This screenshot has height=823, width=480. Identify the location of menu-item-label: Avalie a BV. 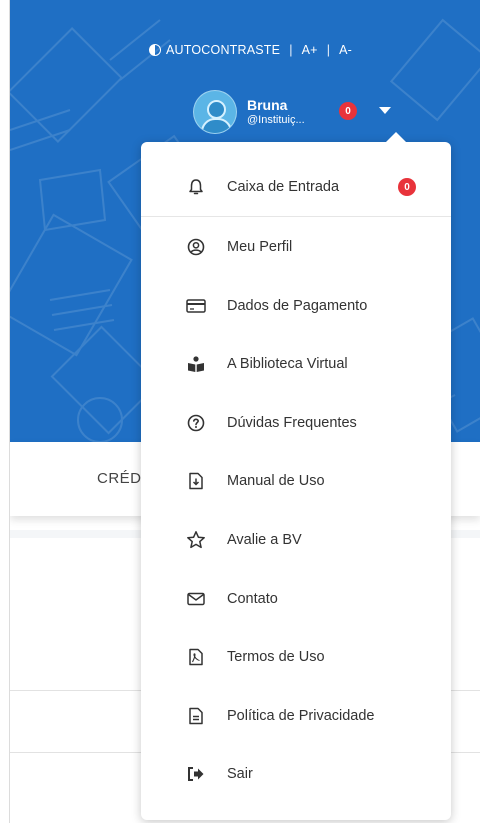
(264, 540).